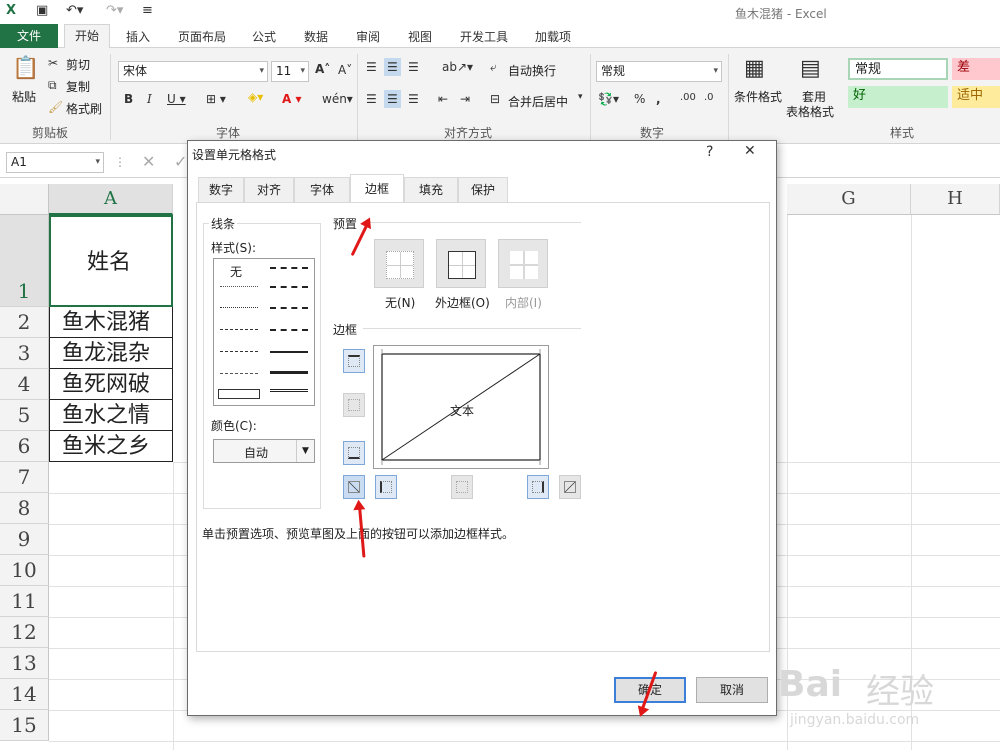 The image size is (1000, 750). What do you see at coordinates (371, 67) in the screenshot?
I see `align-top-icon: ☰` at bounding box center [371, 67].